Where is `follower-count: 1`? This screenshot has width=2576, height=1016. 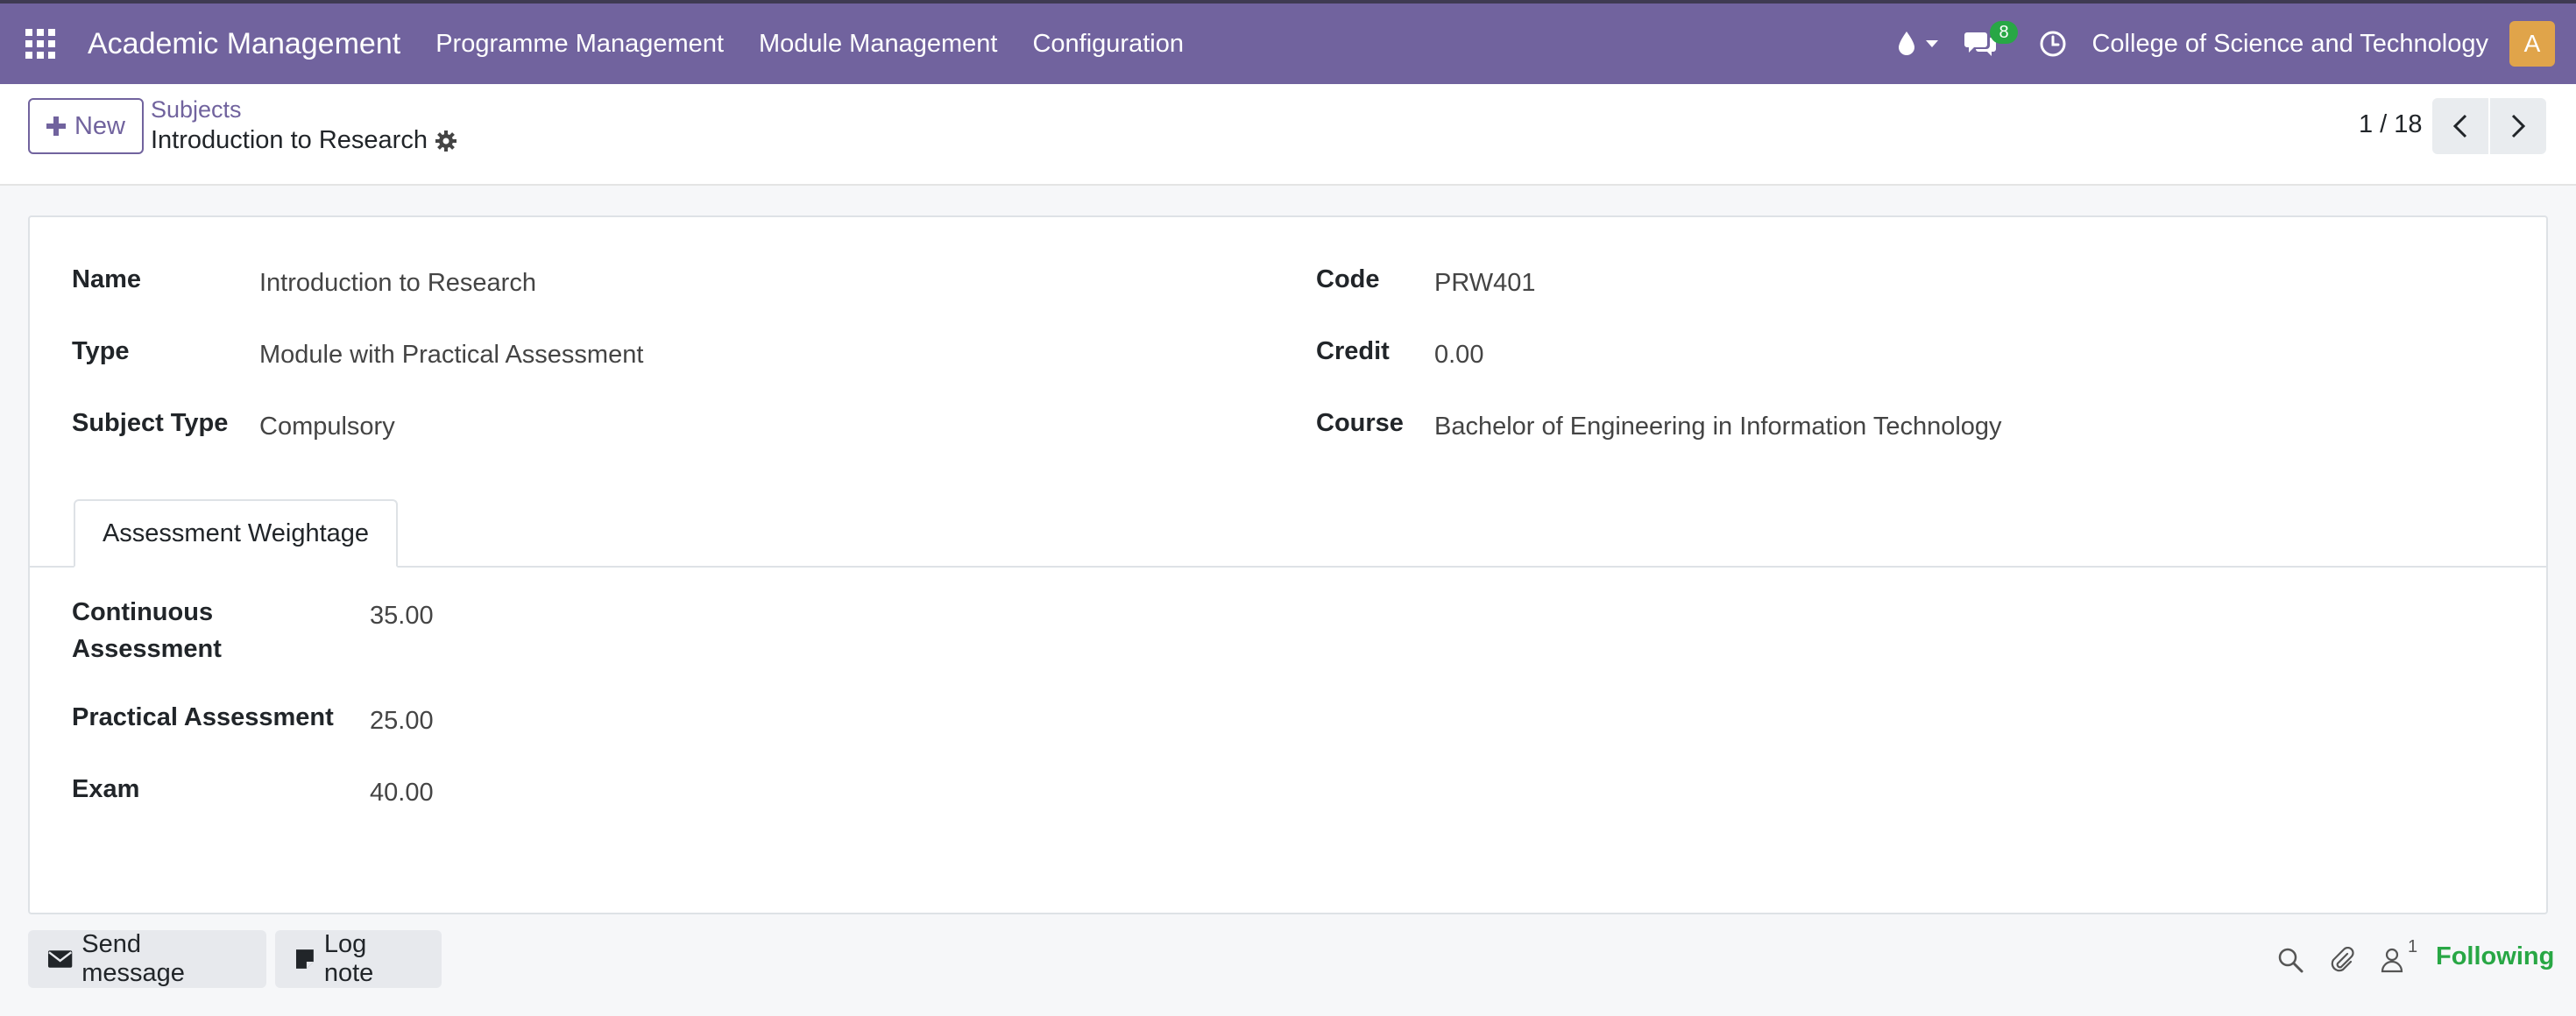
follower-count: 1 is located at coordinates (2413, 946).